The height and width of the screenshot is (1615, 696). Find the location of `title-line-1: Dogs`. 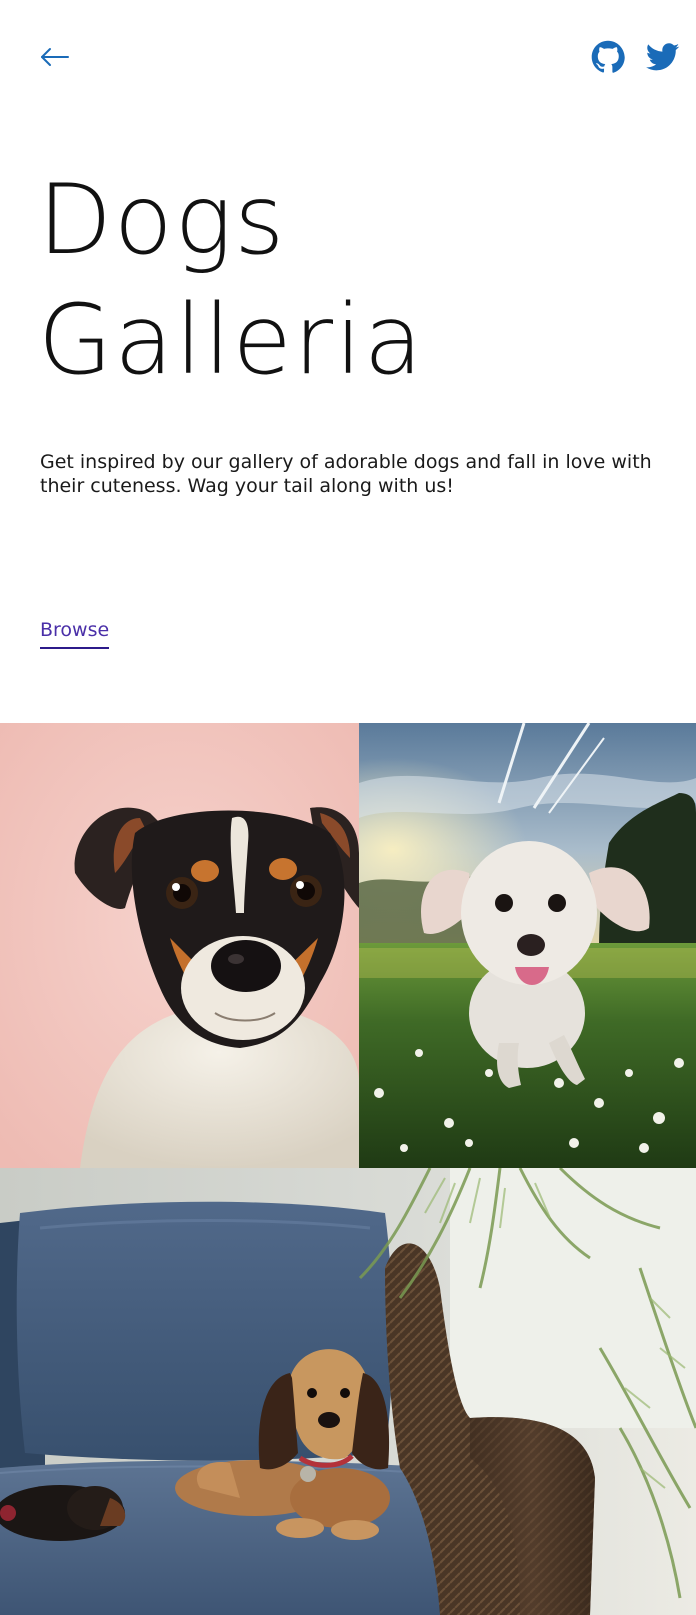

title-line-1: Dogs is located at coordinates (162, 220).